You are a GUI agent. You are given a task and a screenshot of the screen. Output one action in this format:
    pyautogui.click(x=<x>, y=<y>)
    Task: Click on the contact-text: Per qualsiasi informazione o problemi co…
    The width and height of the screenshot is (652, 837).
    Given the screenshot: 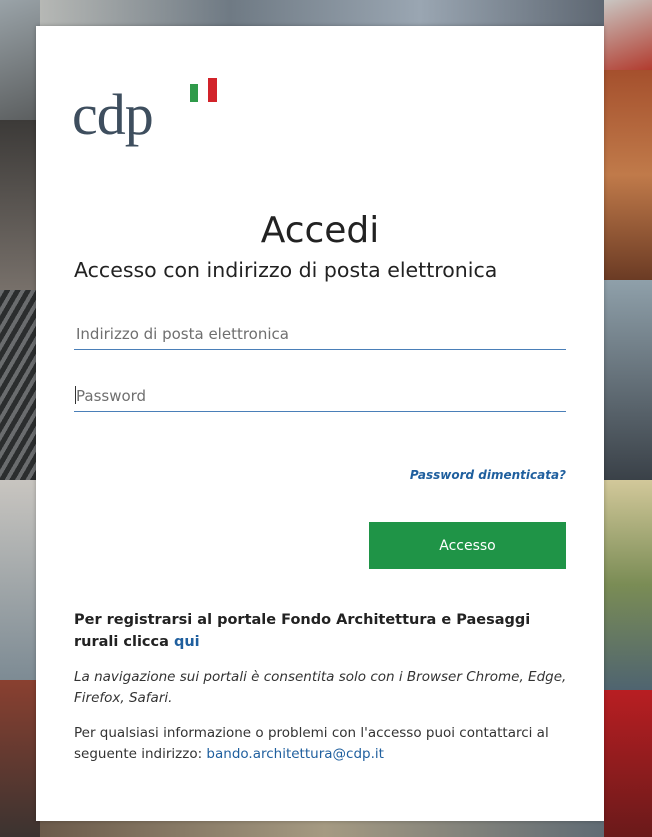 What is the action you would take?
    pyautogui.click(x=324, y=744)
    